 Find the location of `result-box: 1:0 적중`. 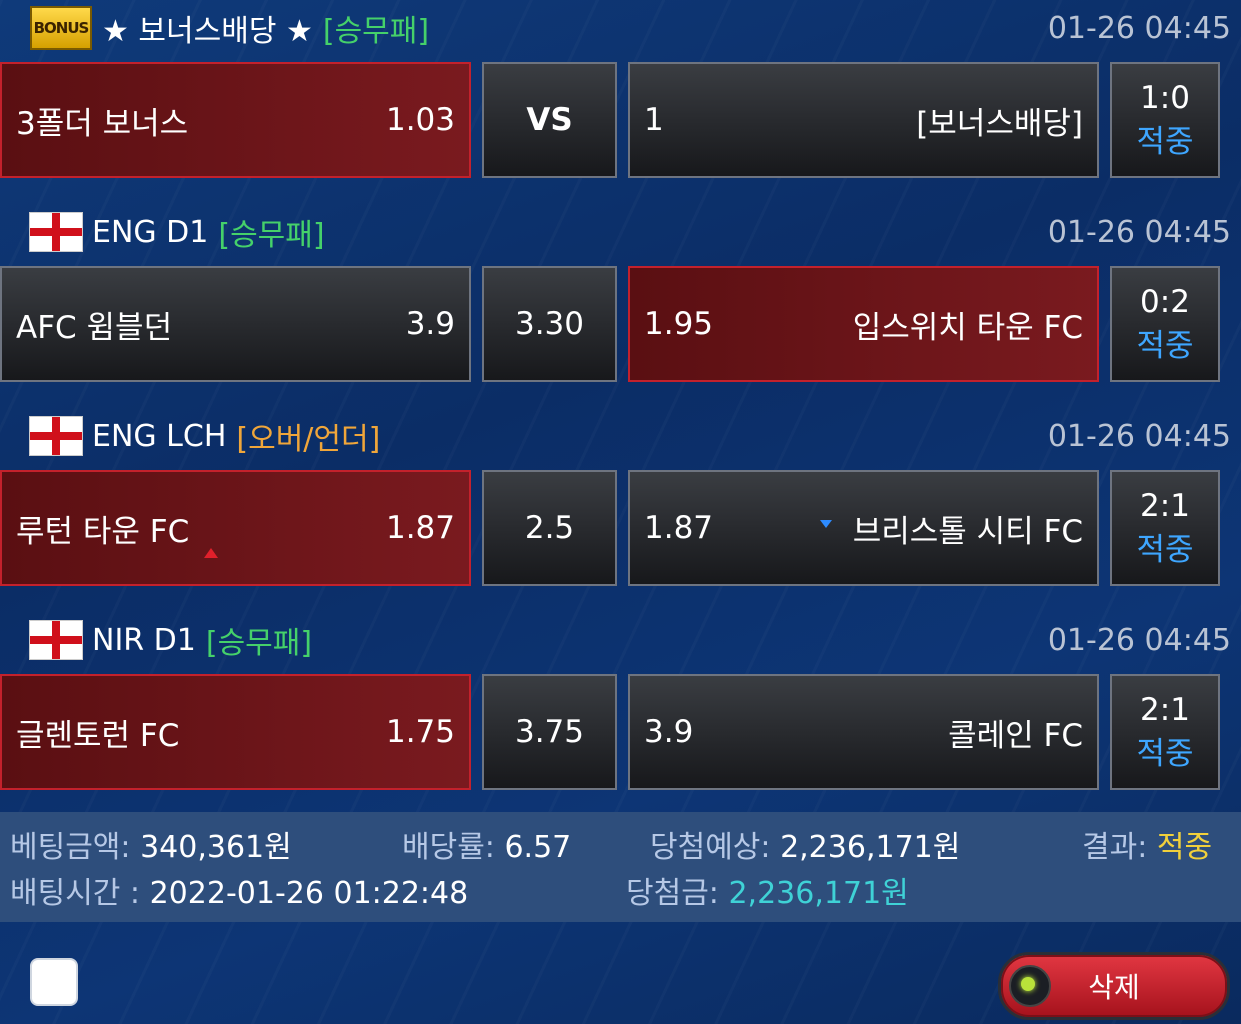

result-box: 1:0 적중 is located at coordinates (1165, 120).